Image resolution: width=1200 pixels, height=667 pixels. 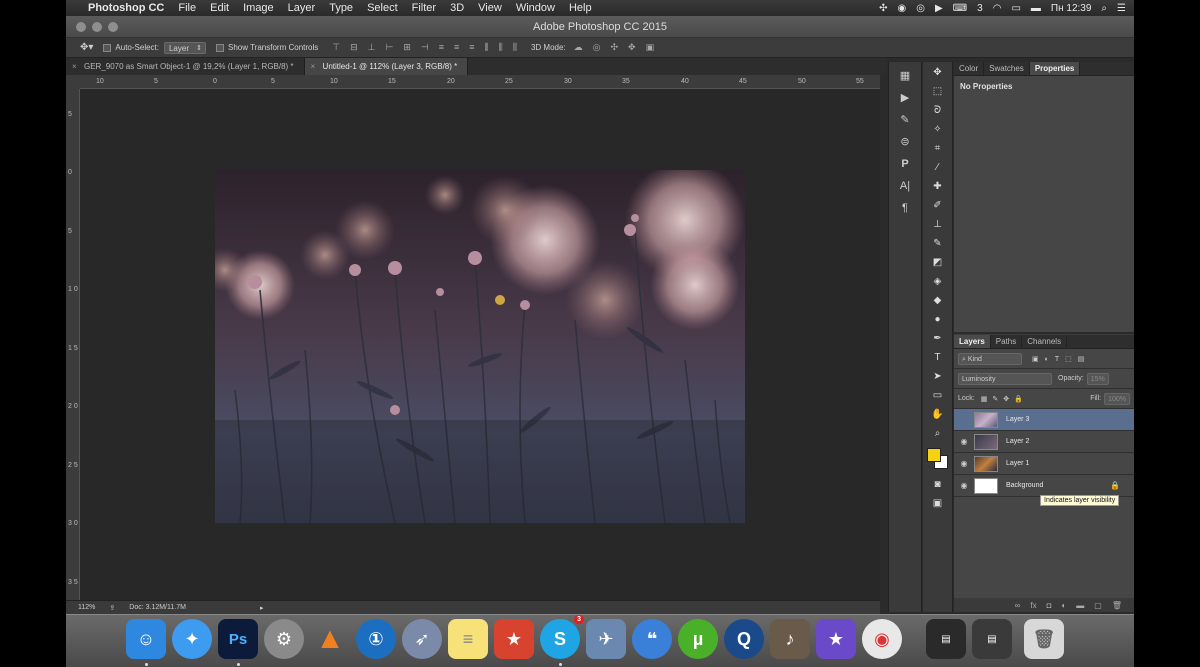 I want to click on notes-icon: ≡, so click(x=468, y=639).